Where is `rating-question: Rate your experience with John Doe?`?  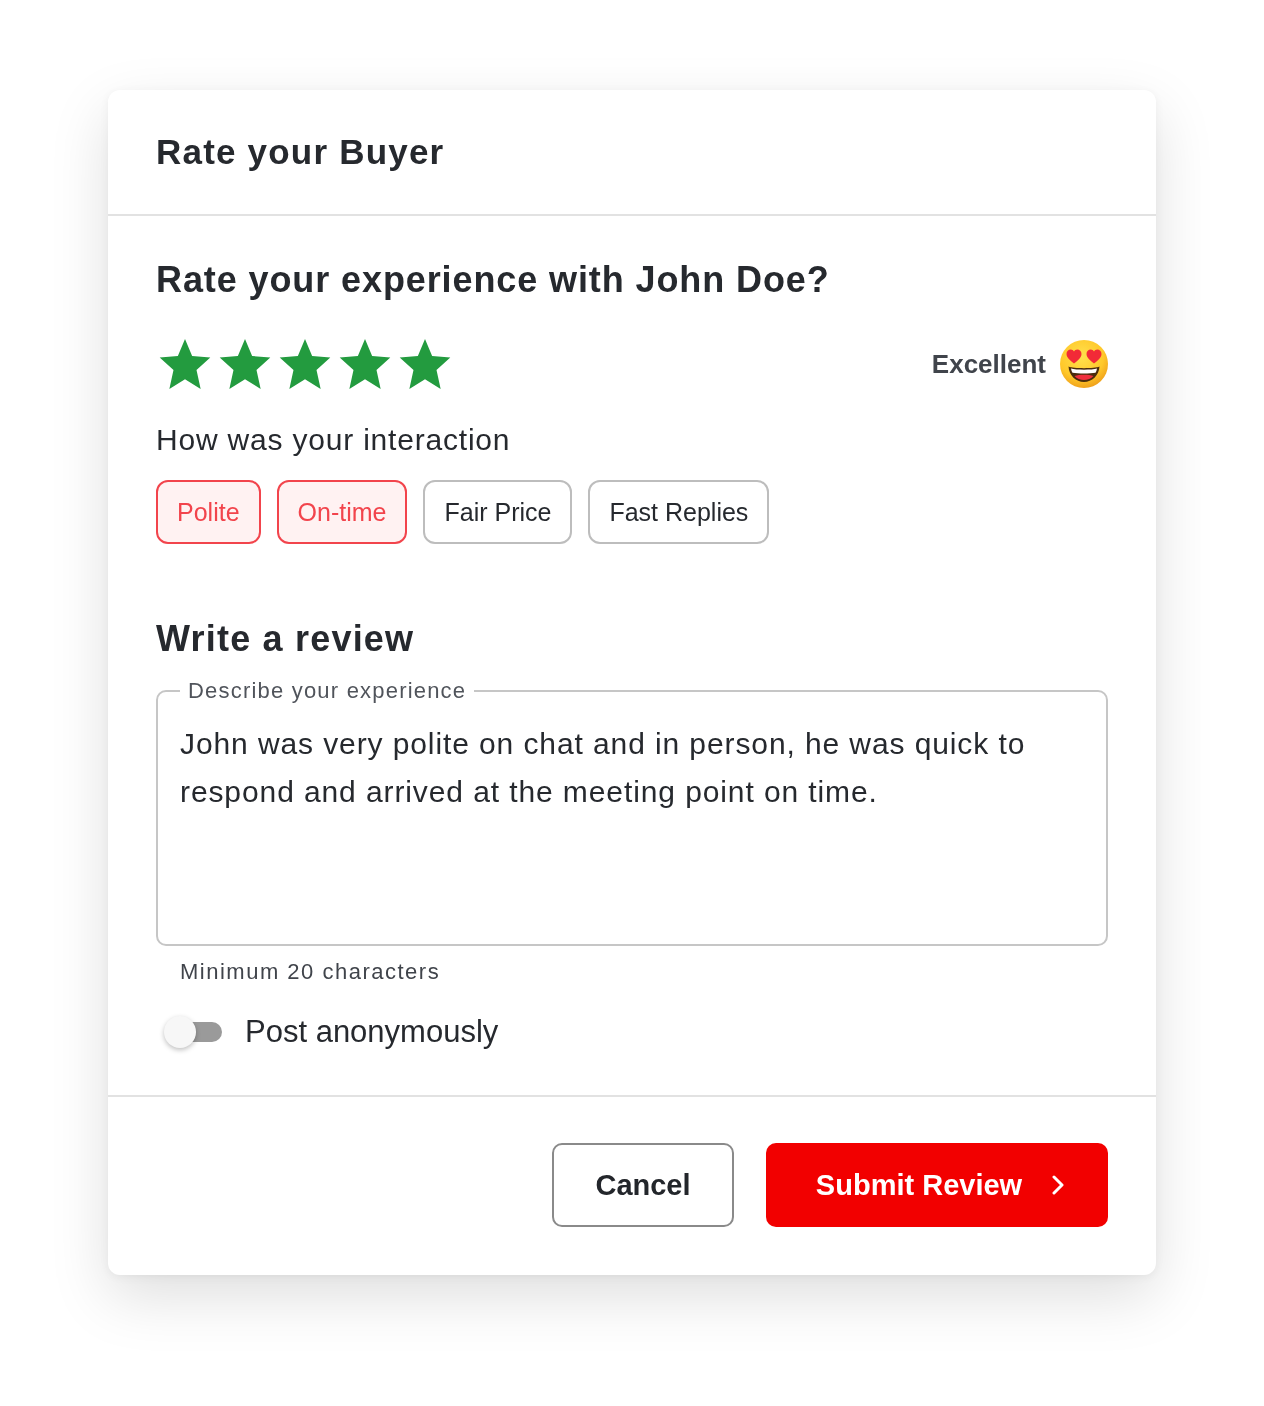
rating-question: Rate your experience with John Doe? is located at coordinates (493, 280).